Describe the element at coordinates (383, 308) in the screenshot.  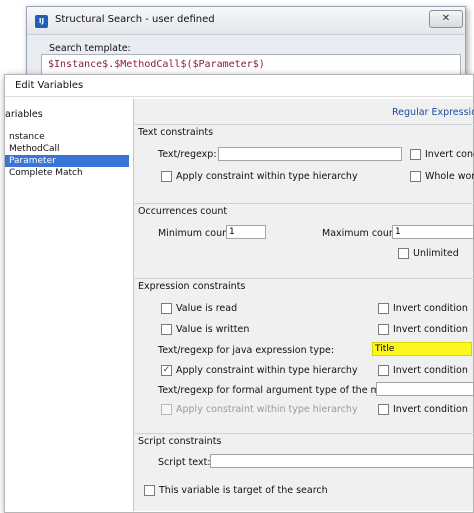
I see `invert-condition-read-checkbox` at that location.